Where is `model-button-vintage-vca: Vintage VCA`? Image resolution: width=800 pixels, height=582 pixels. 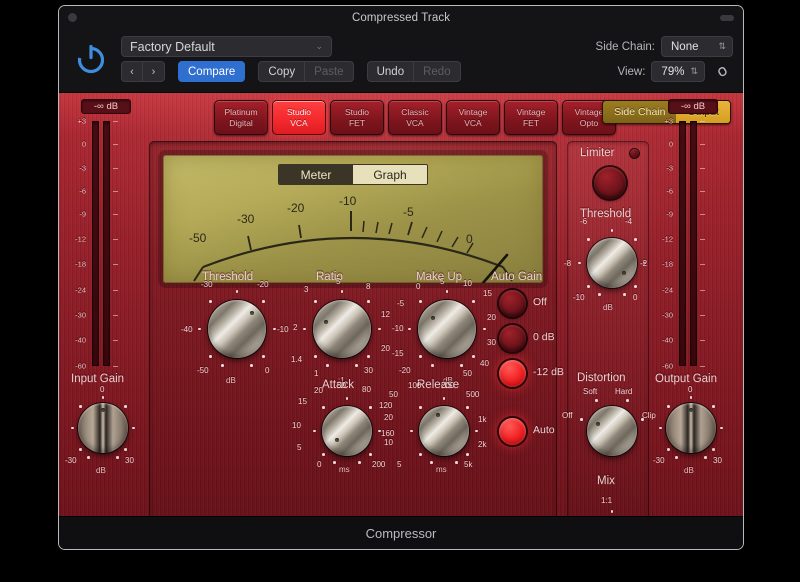 model-button-vintage-vca: Vintage VCA is located at coordinates (473, 117).